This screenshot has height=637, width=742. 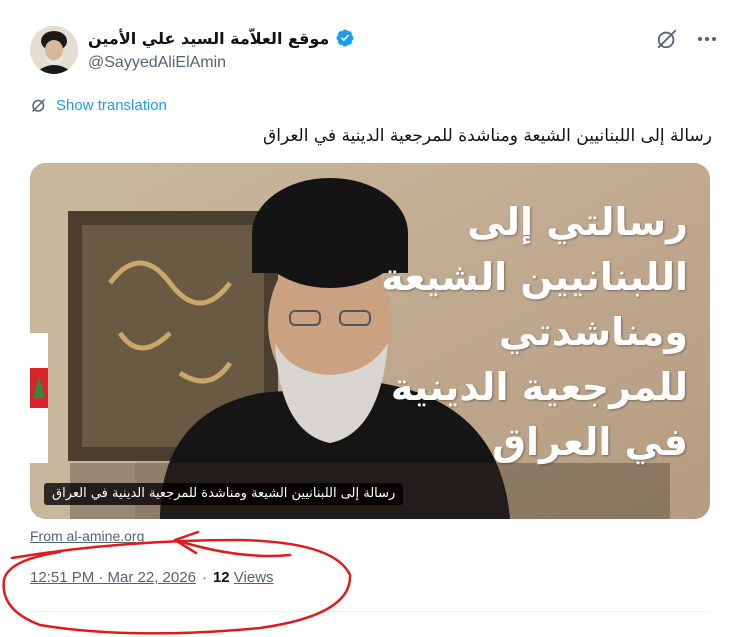 I want to click on tweet-meta: 12:51 PM · Mar 22, 2026 · 12 Views, so click(x=152, y=577).